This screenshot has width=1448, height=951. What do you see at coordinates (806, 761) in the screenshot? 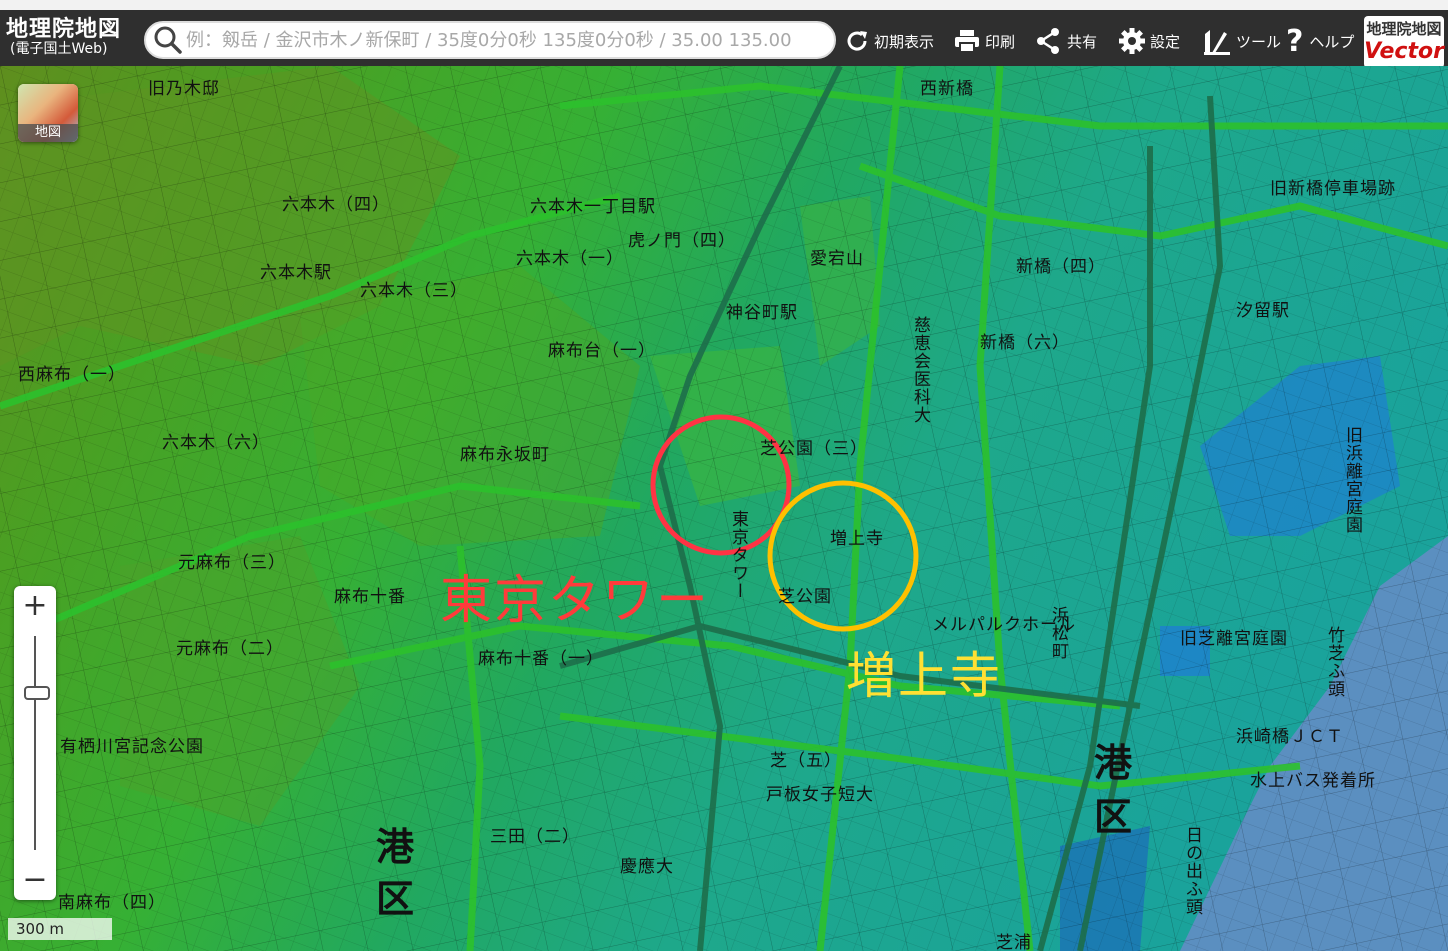
I see `place-label: 芝（五）` at bounding box center [806, 761].